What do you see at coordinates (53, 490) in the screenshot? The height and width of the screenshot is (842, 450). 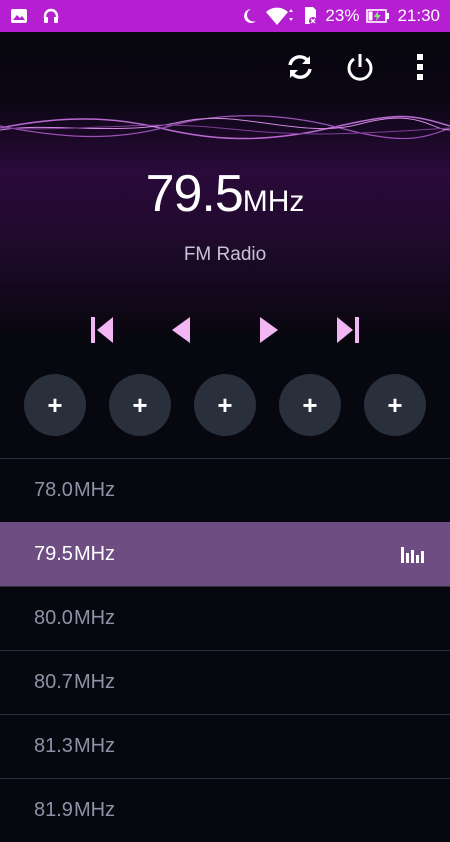 I see `station-frequency: 78.0` at bounding box center [53, 490].